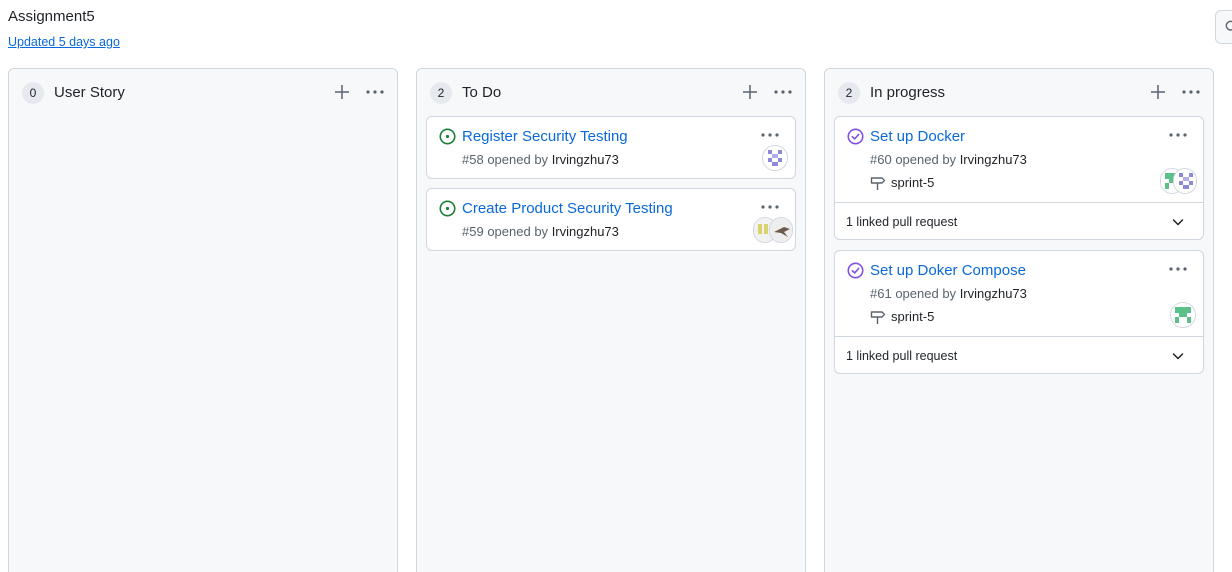 The height and width of the screenshot is (572, 1232). I want to click on column-title: In progress, so click(908, 92).